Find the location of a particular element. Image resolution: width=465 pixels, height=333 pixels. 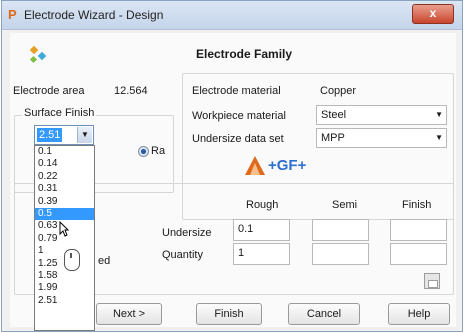

undersize-rough-field: 0.1 is located at coordinates (261, 230).